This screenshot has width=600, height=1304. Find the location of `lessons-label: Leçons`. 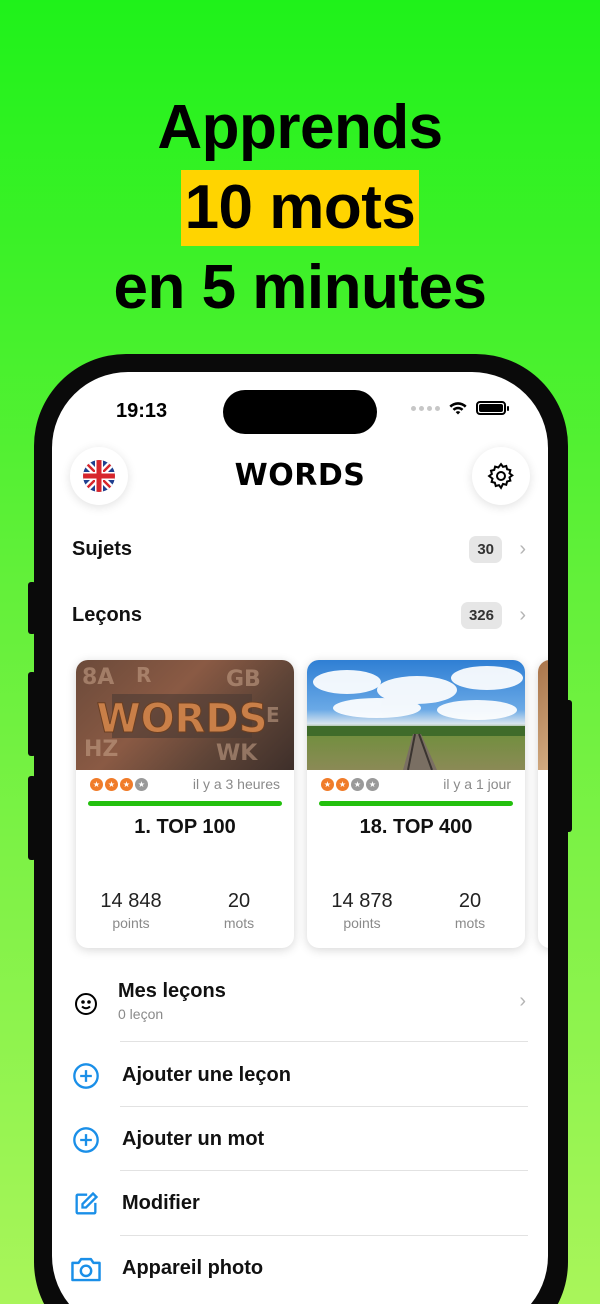

lessons-label: Leçons is located at coordinates (107, 614).